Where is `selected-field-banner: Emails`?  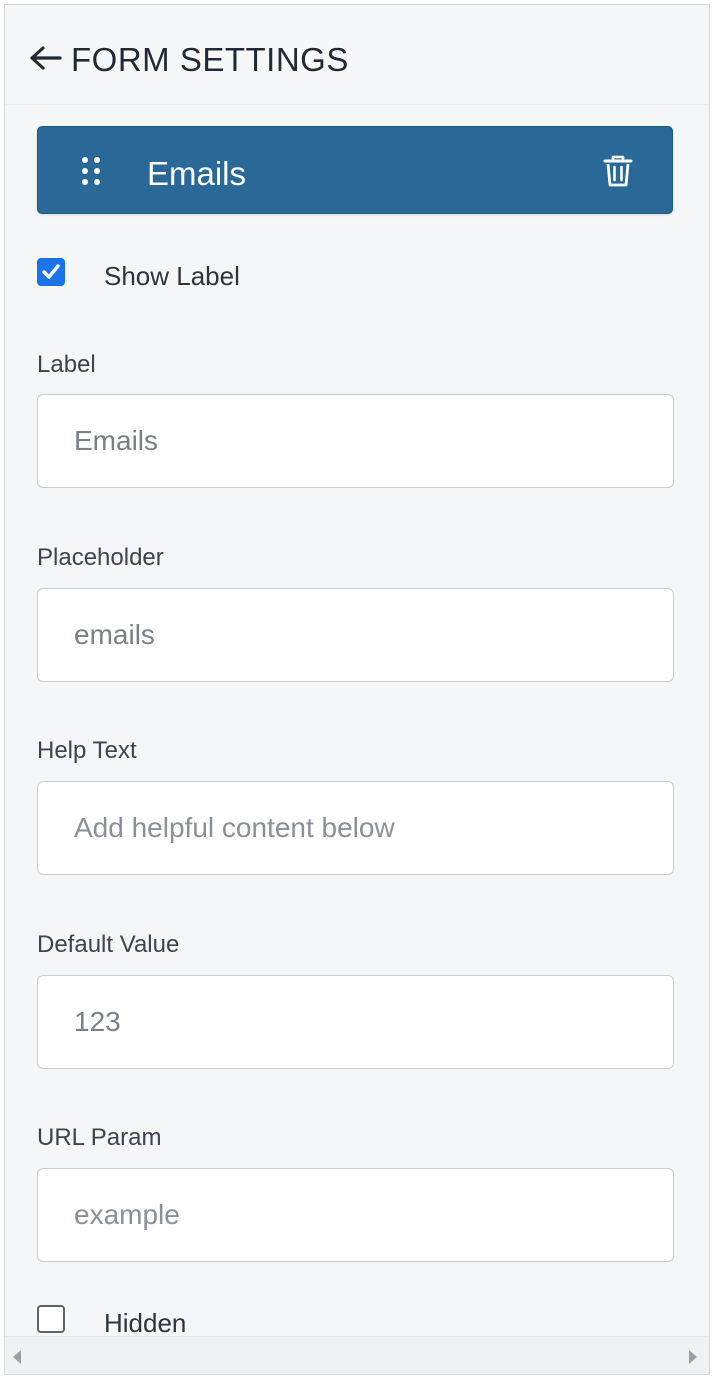 selected-field-banner: Emails is located at coordinates (355, 170).